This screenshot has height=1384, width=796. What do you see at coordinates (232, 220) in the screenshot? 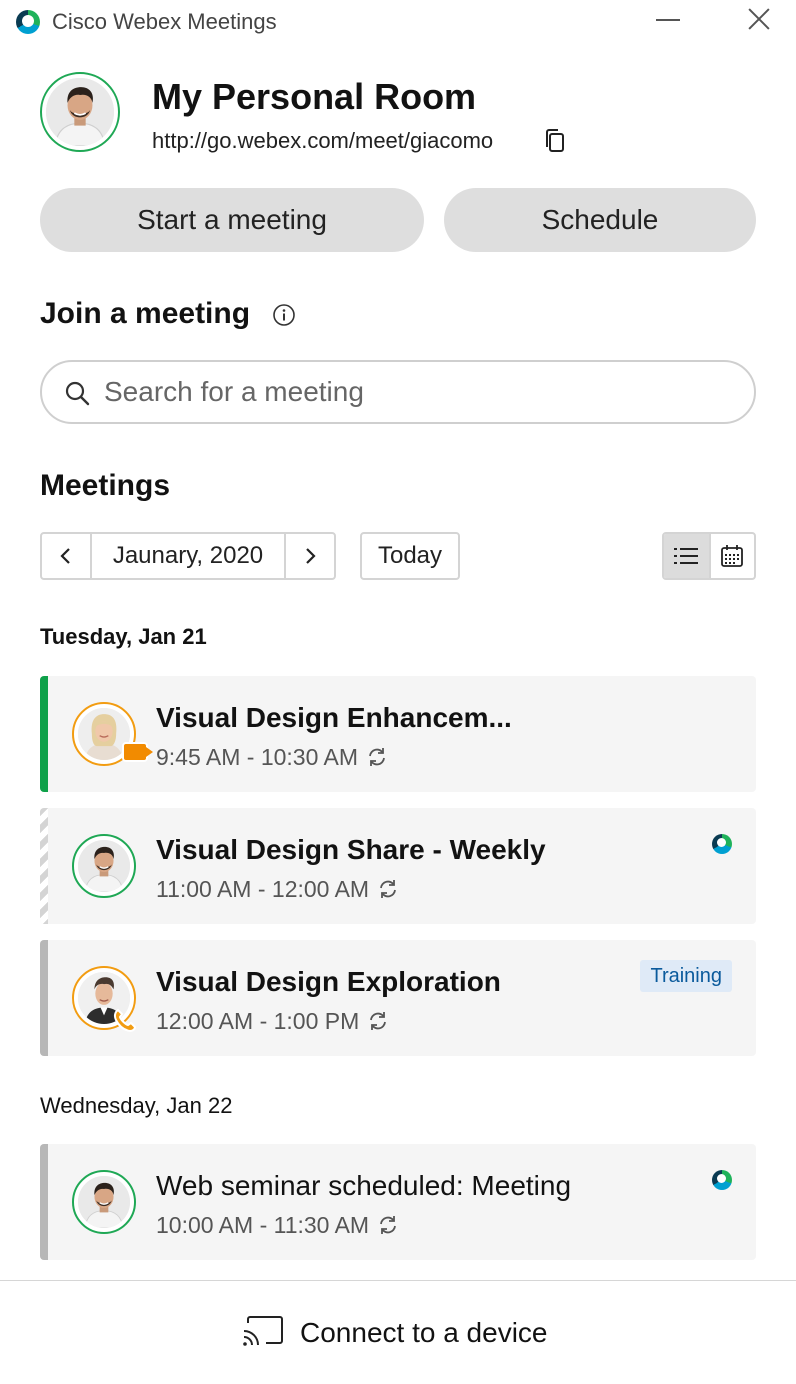
I see `start-meeting-button: Start a meeting` at bounding box center [232, 220].